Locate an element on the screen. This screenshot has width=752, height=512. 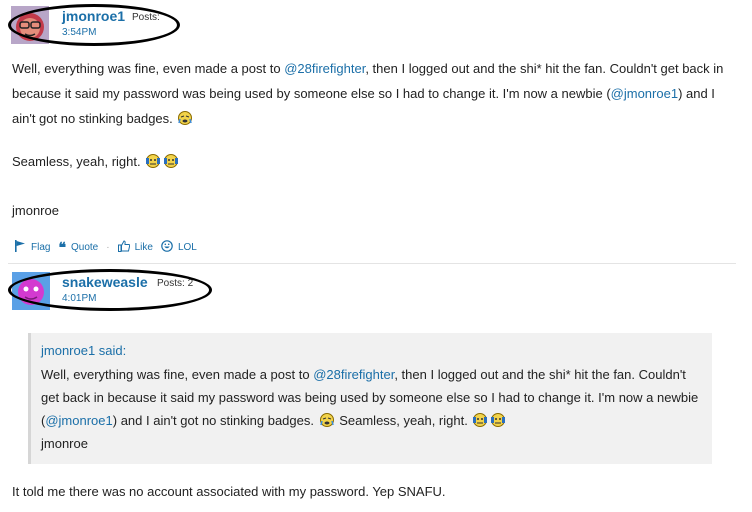
quote-body: ) and I ain't got no stinking badges. is located at coordinates (213, 420).